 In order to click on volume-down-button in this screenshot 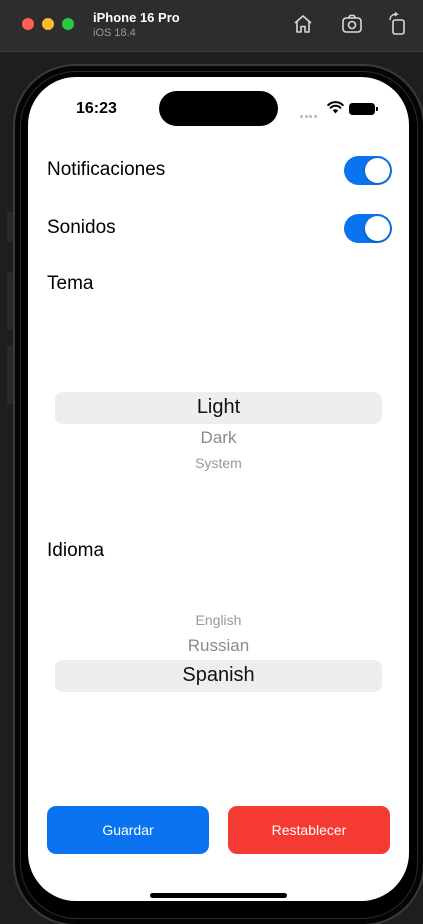, I will do `click(10, 375)`.